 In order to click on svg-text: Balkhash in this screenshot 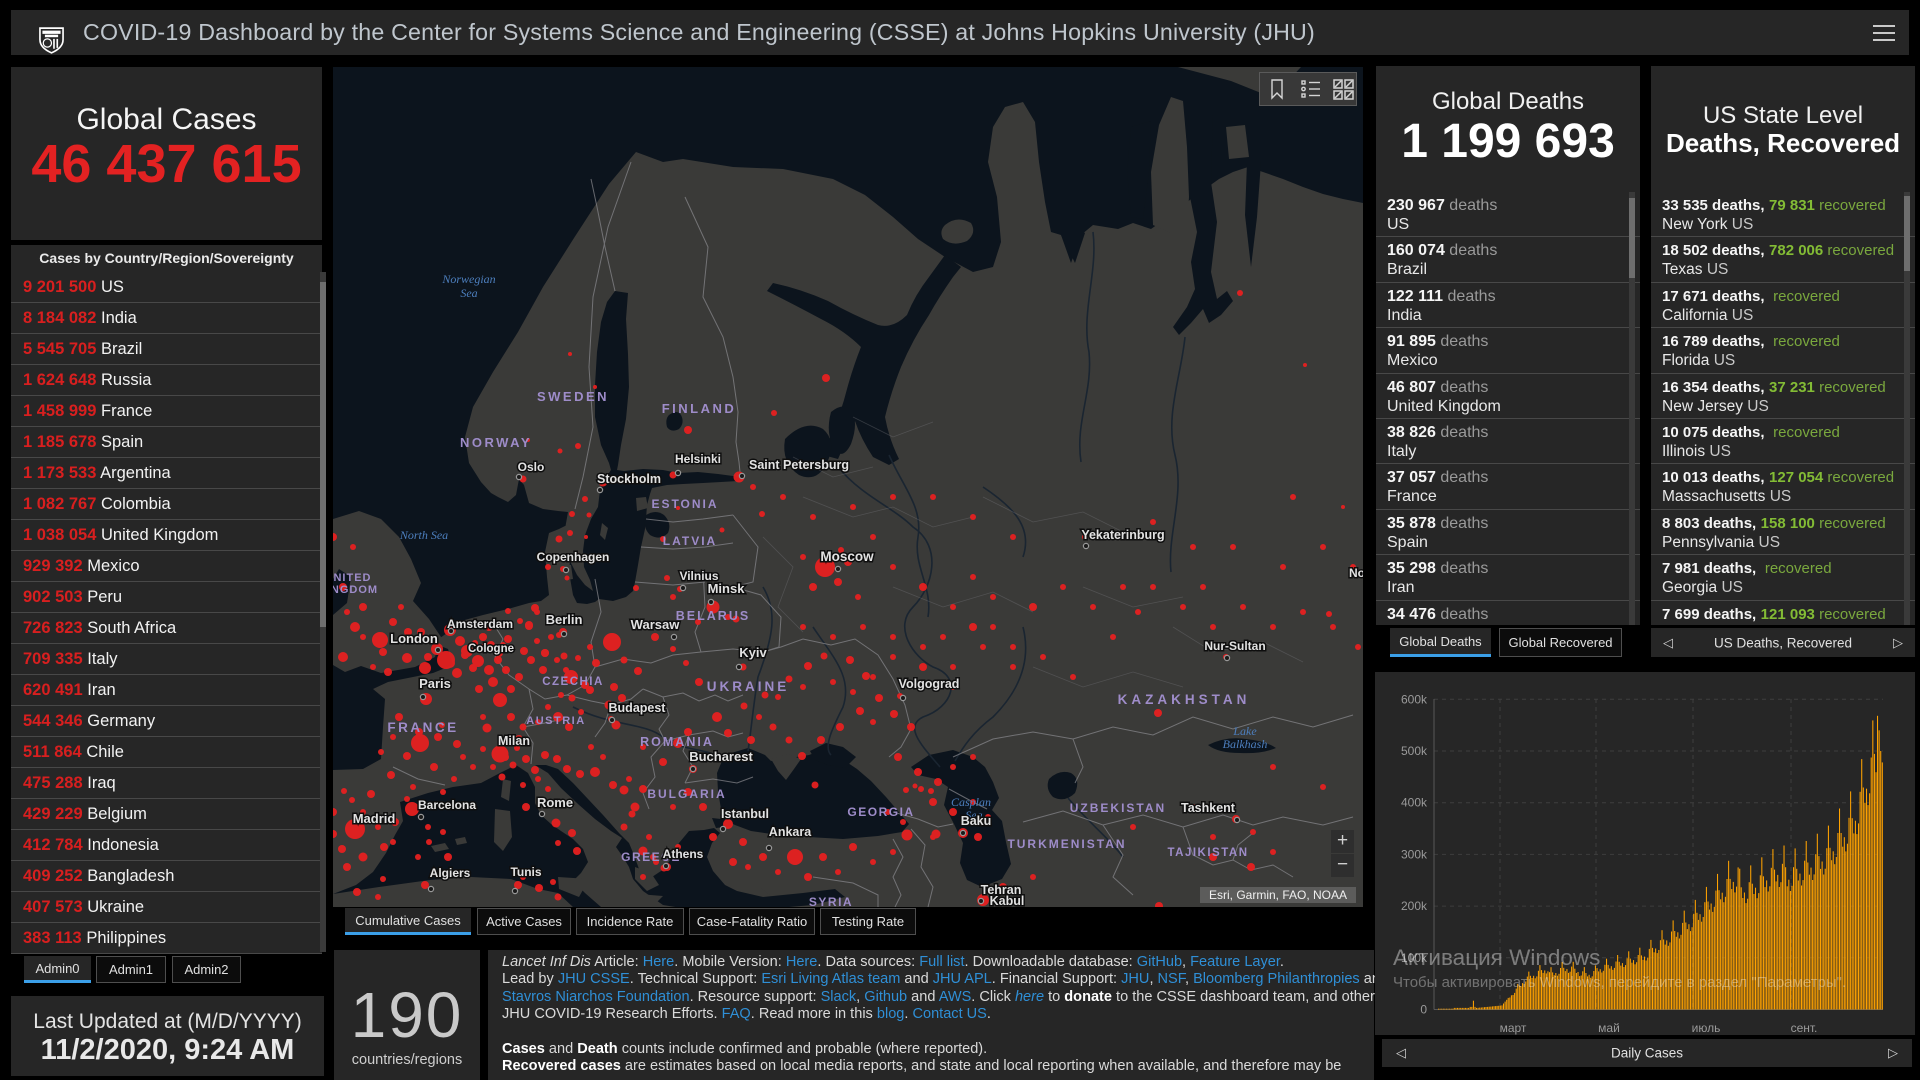, I will do `click(1245, 744)`.